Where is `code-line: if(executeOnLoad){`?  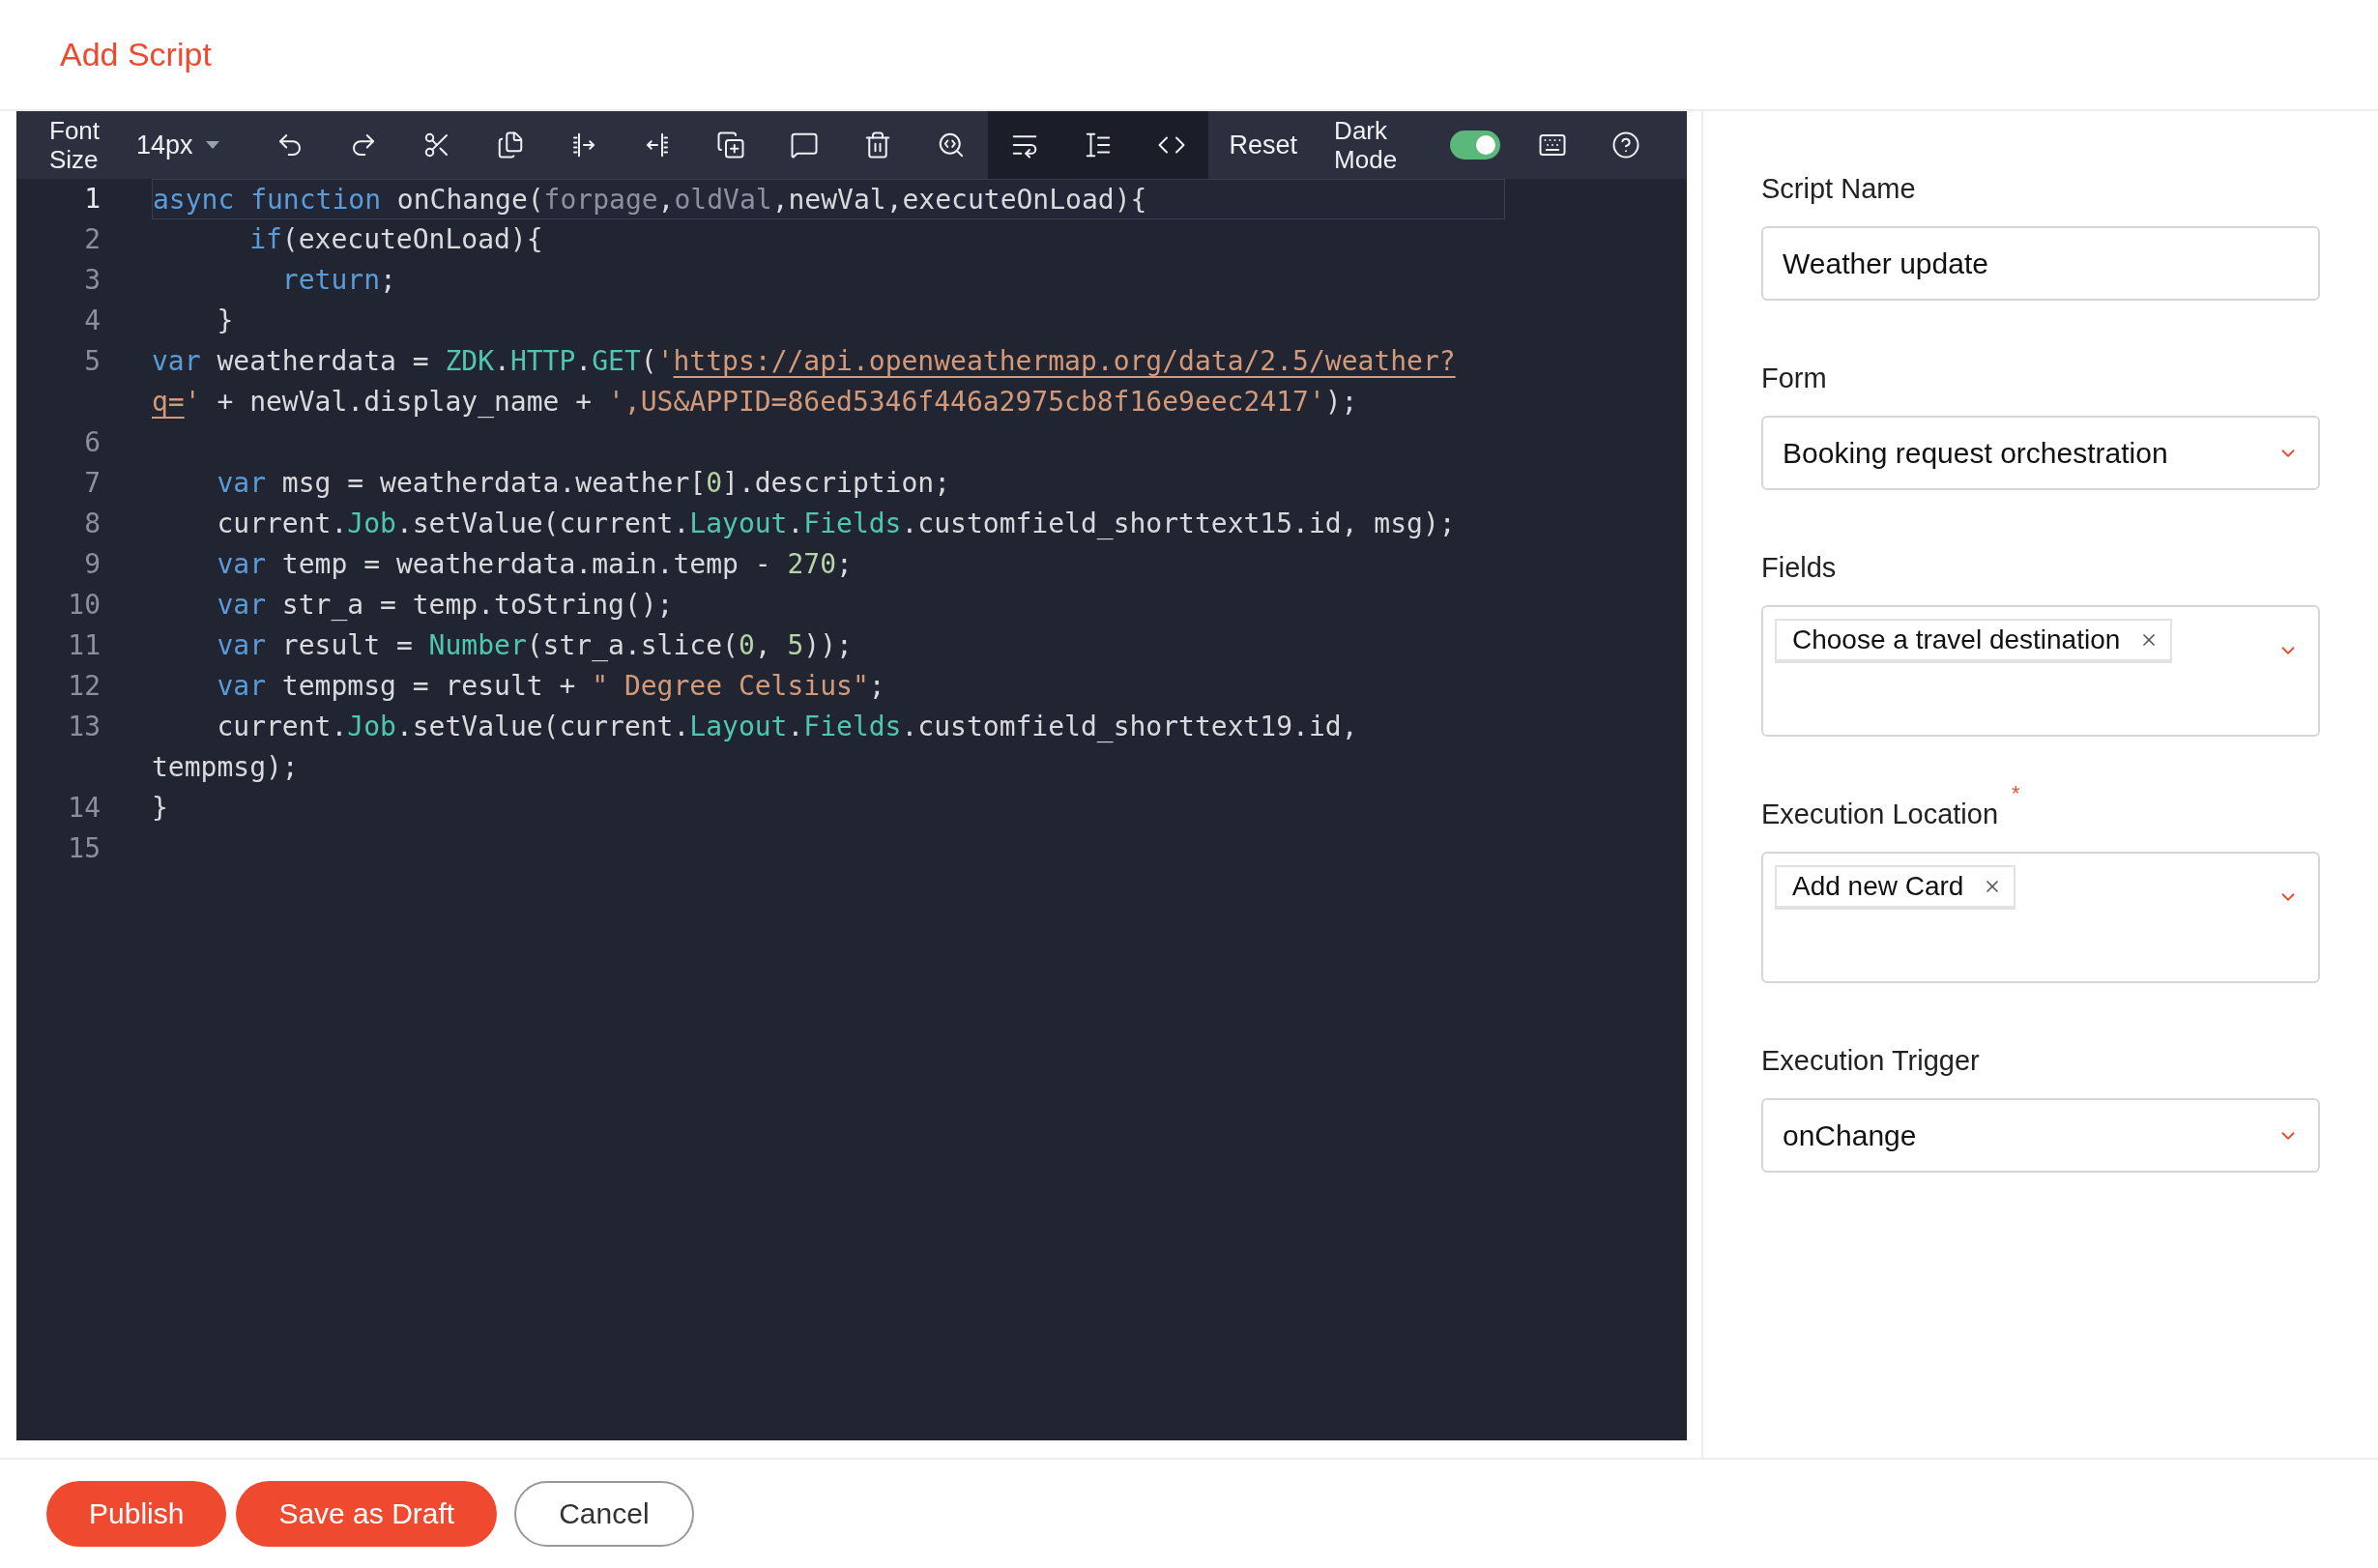 code-line: if(executeOnLoad){ is located at coordinates (396, 239).